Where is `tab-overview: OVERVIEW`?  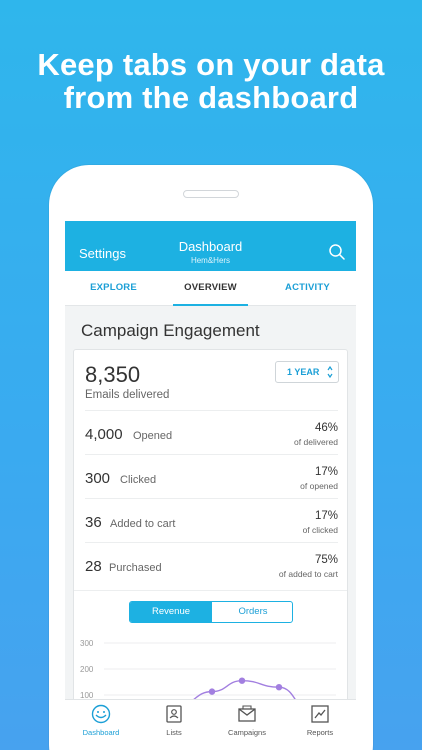 tab-overview: OVERVIEW is located at coordinates (210, 288).